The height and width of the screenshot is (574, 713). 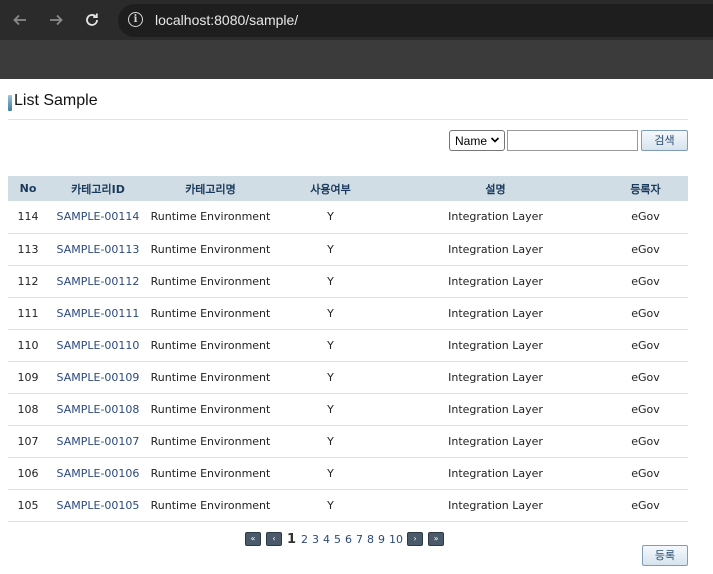 What do you see at coordinates (98, 505) in the screenshot?
I see `cell-category-id-link: SAMPLE-00105` at bounding box center [98, 505].